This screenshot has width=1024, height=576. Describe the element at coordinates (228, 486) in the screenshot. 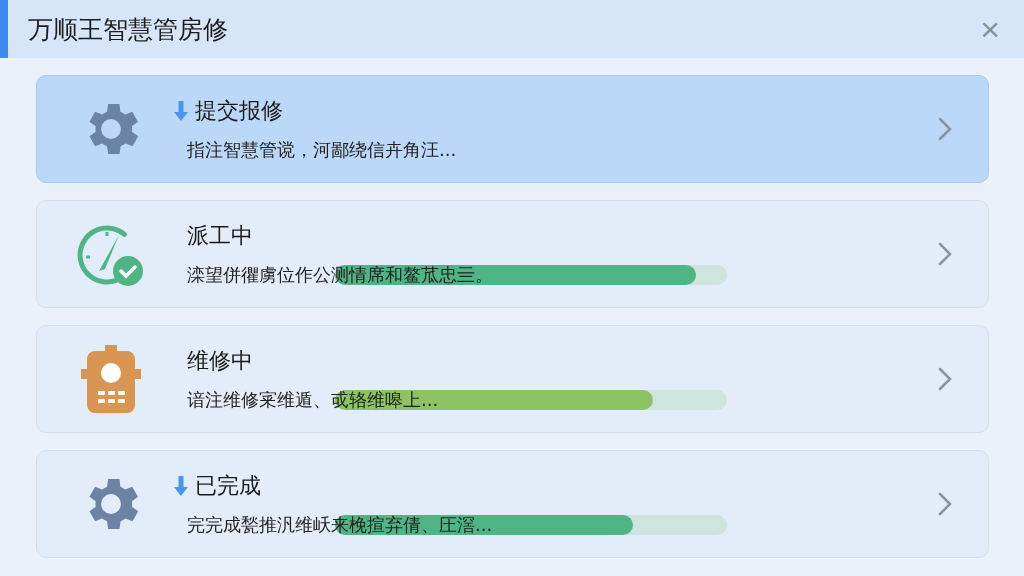

I see `status-title: 已完成` at that location.